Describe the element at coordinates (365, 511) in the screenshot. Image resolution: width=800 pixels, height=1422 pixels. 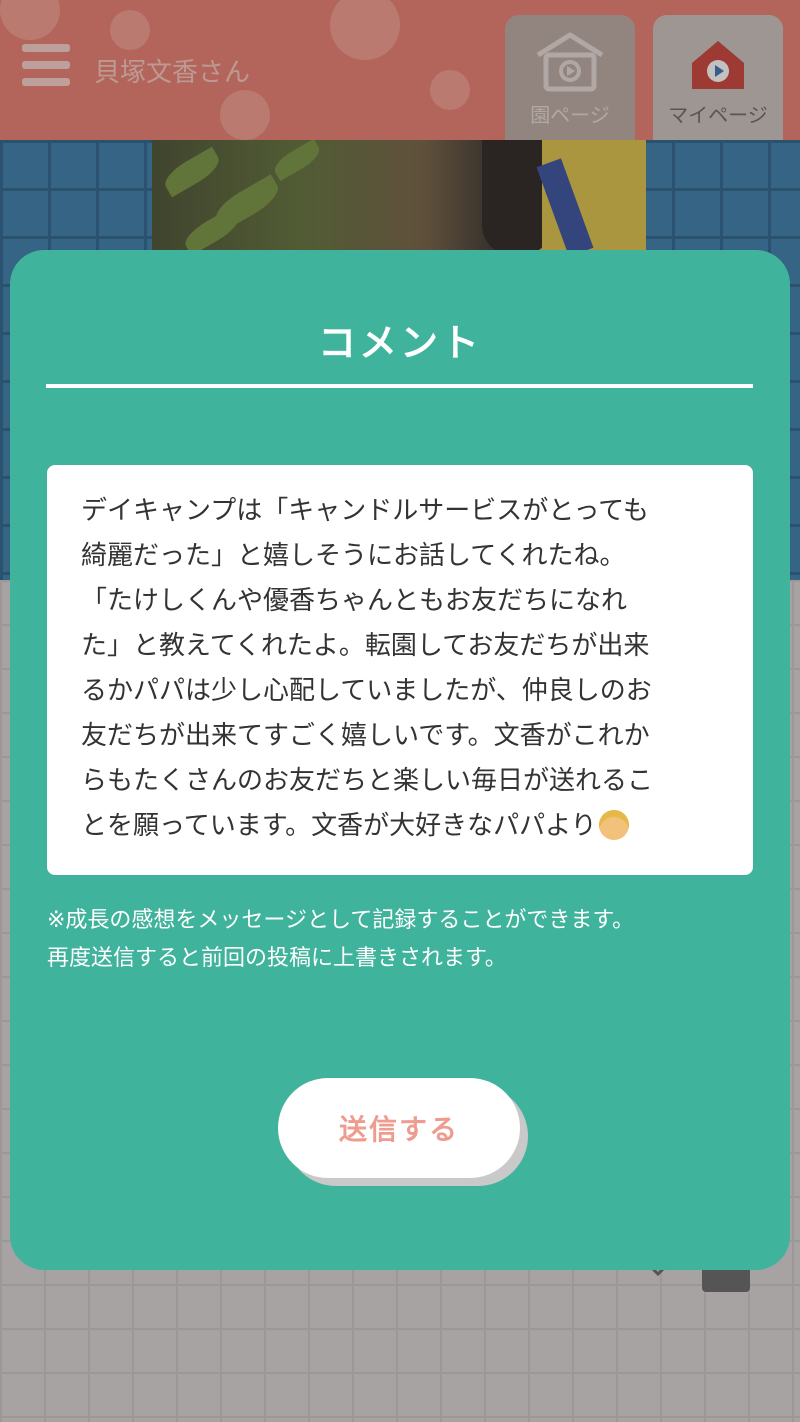
I see `comment-line: デイキャンプは「キャンドルサービスがとっても` at that location.